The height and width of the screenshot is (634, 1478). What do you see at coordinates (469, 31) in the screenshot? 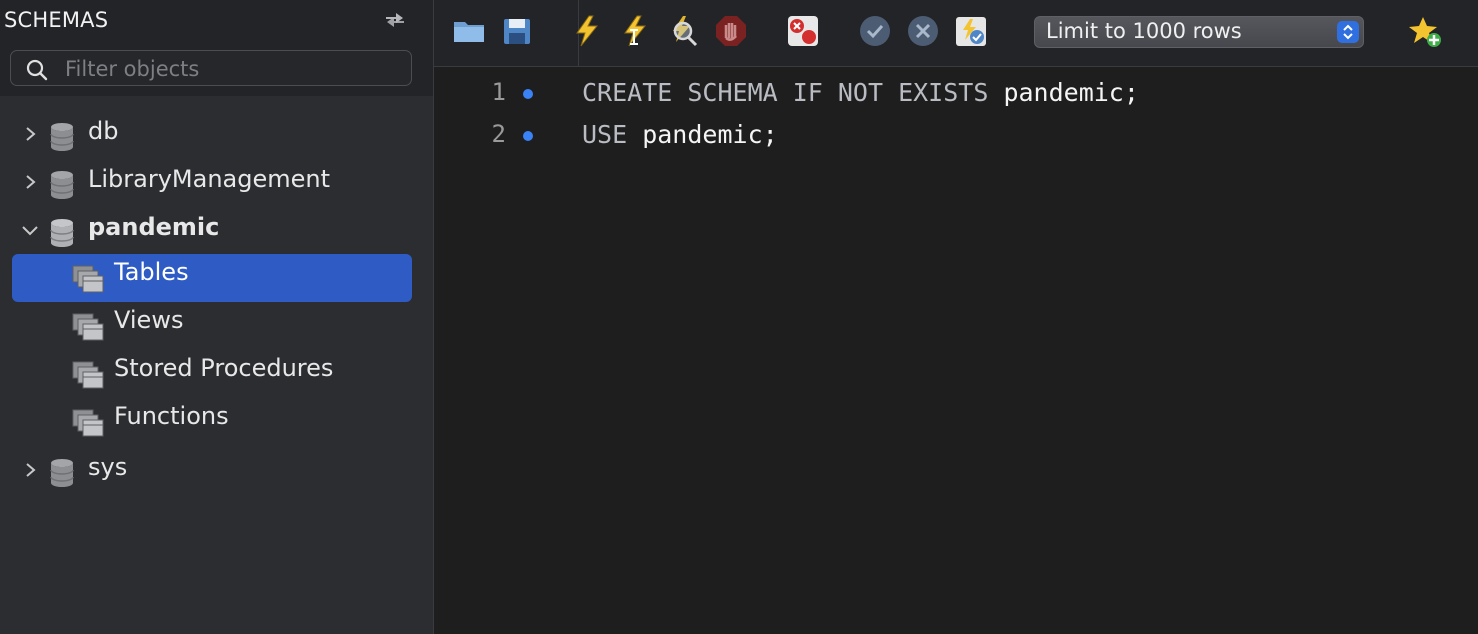
I see `open-folder-icon` at bounding box center [469, 31].